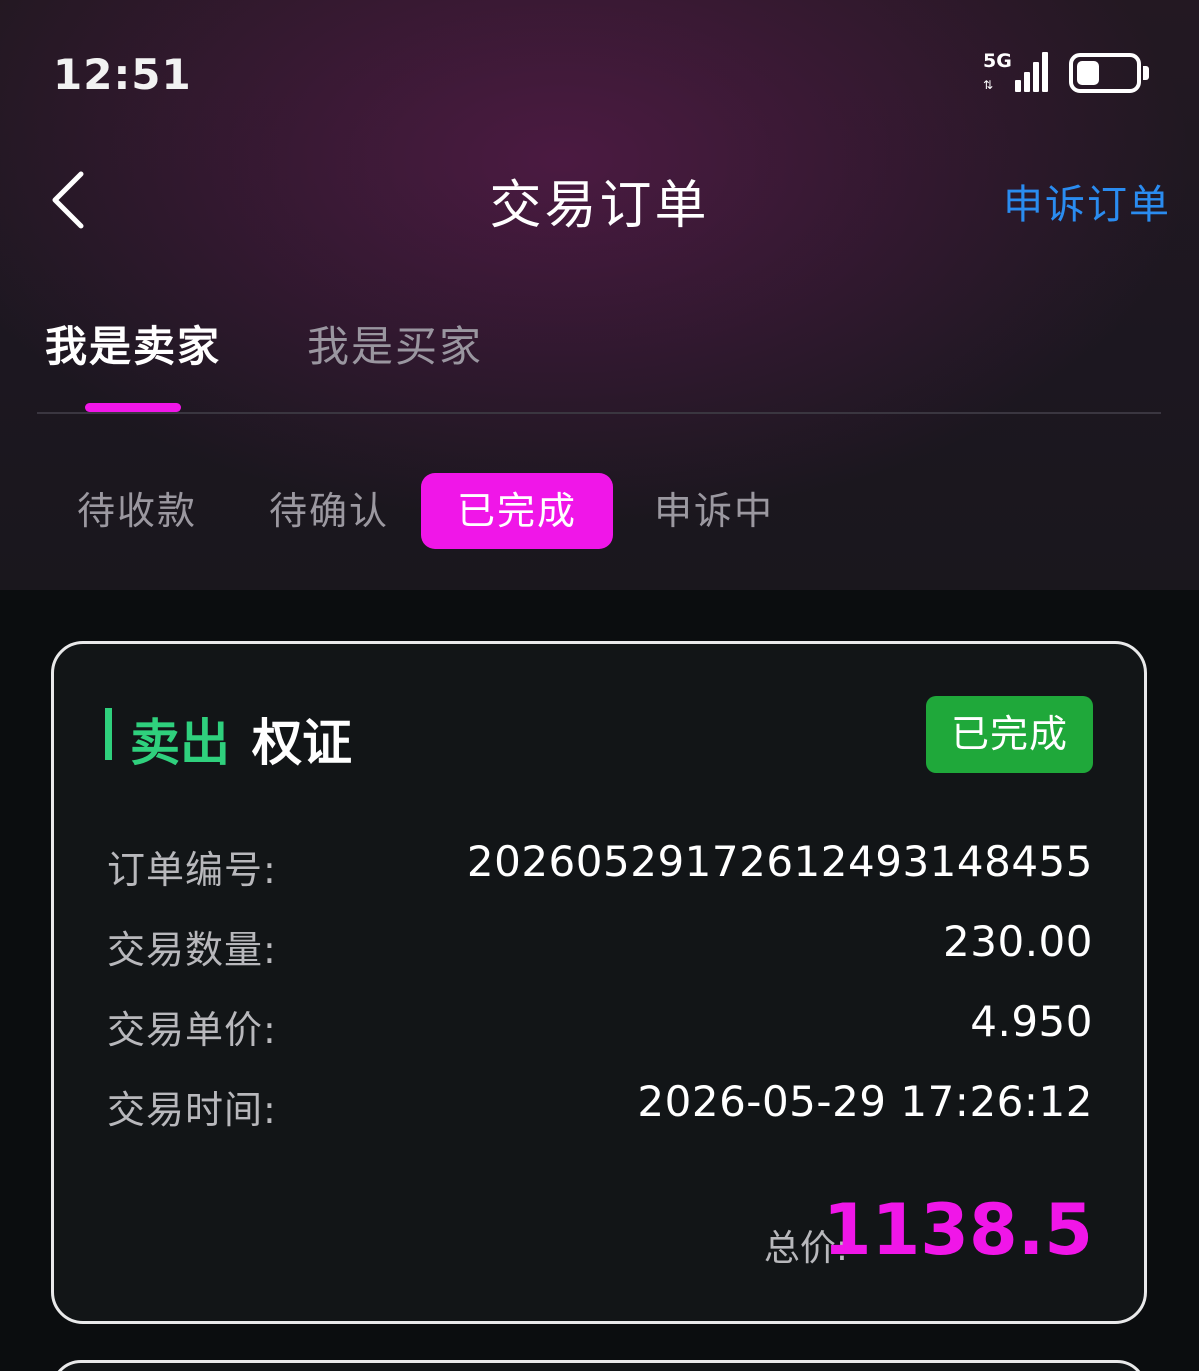 The image size is (1199, 1371). I want to click on battery-tip, so click(1146, 73).